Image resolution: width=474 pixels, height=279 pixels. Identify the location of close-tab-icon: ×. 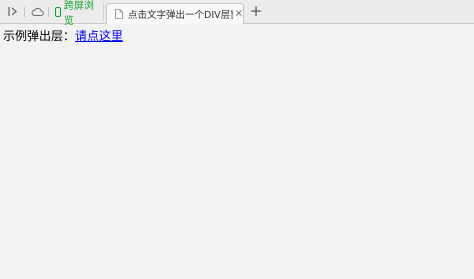
(239, 14).